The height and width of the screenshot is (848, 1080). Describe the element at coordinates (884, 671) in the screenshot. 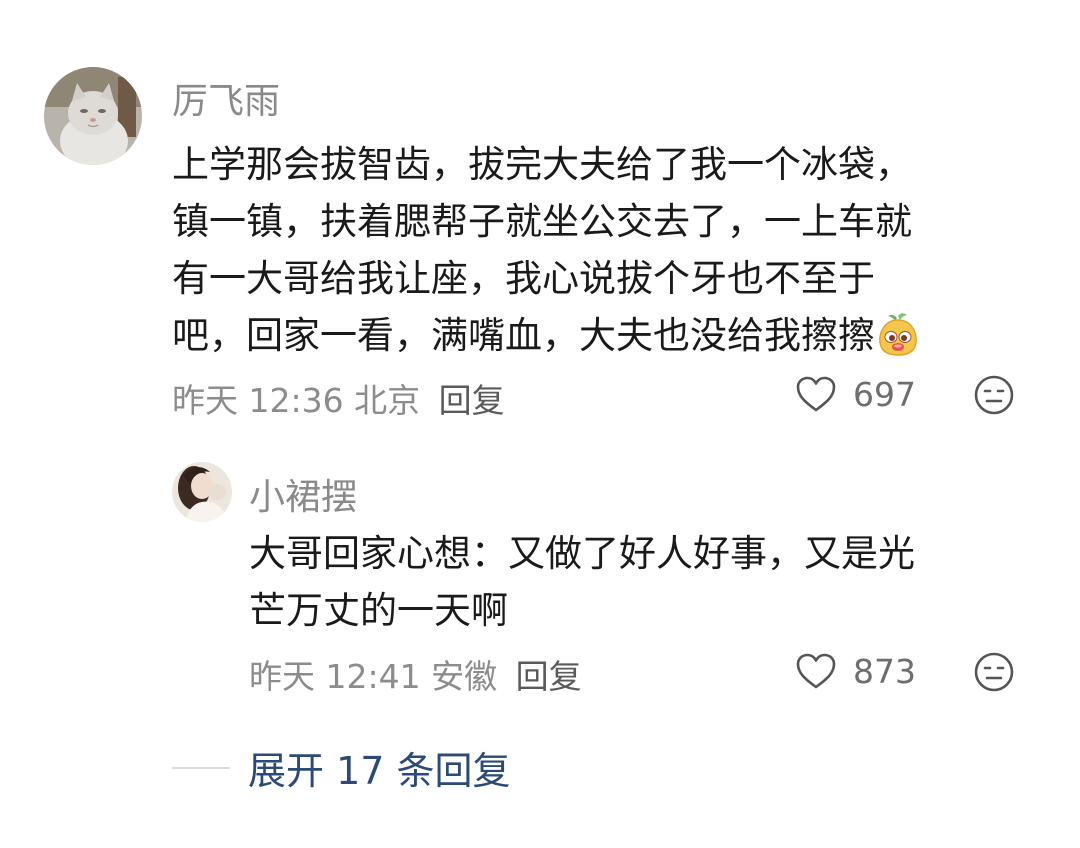

I see `reply-like-count: 873` at that location.